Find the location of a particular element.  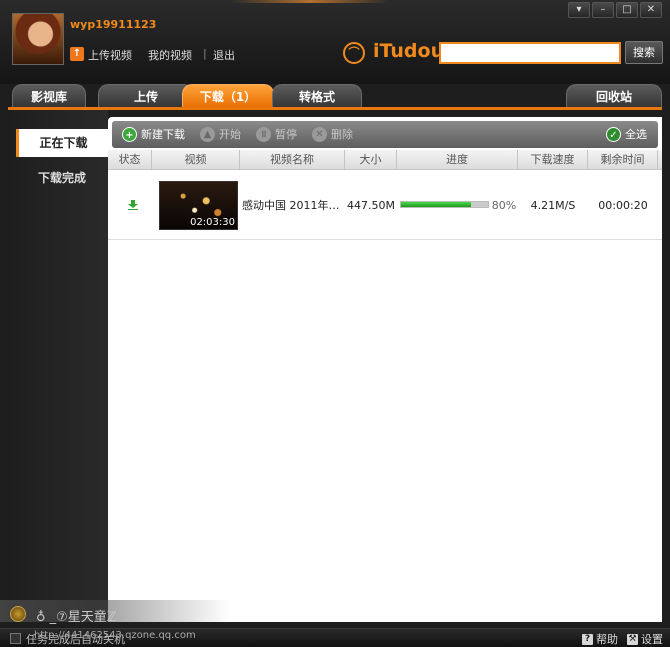

column-header-speed: 下载速度 is located at coordinates (553, 160).